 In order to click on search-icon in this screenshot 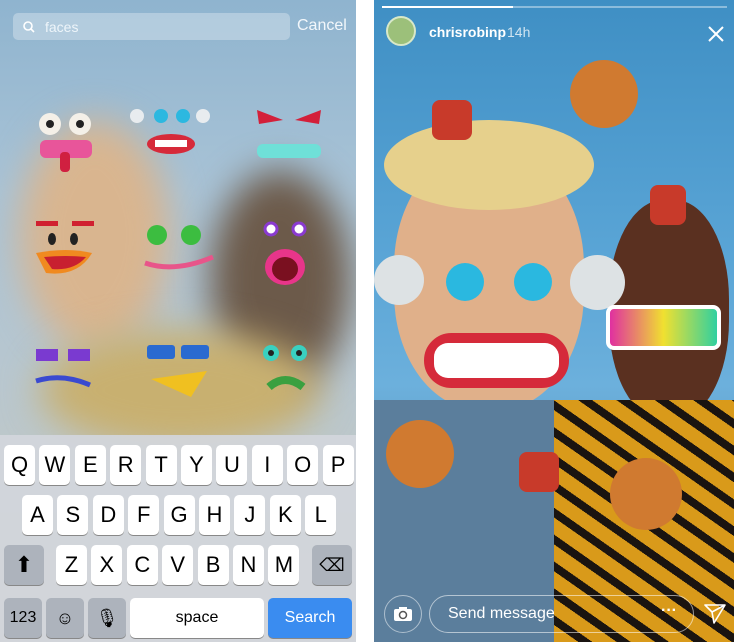, I will do `click(29, 26)`.